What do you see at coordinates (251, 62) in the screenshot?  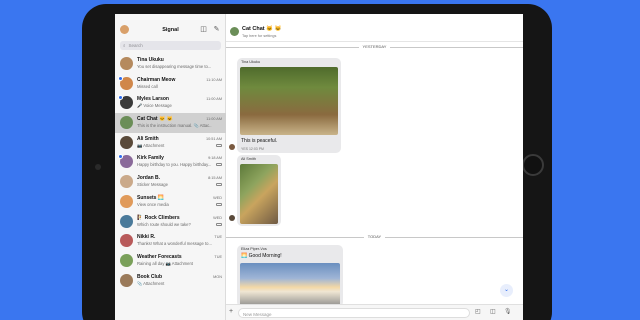 I see `message-sender: Tina Ukuku` at bounding box center [251, 62].